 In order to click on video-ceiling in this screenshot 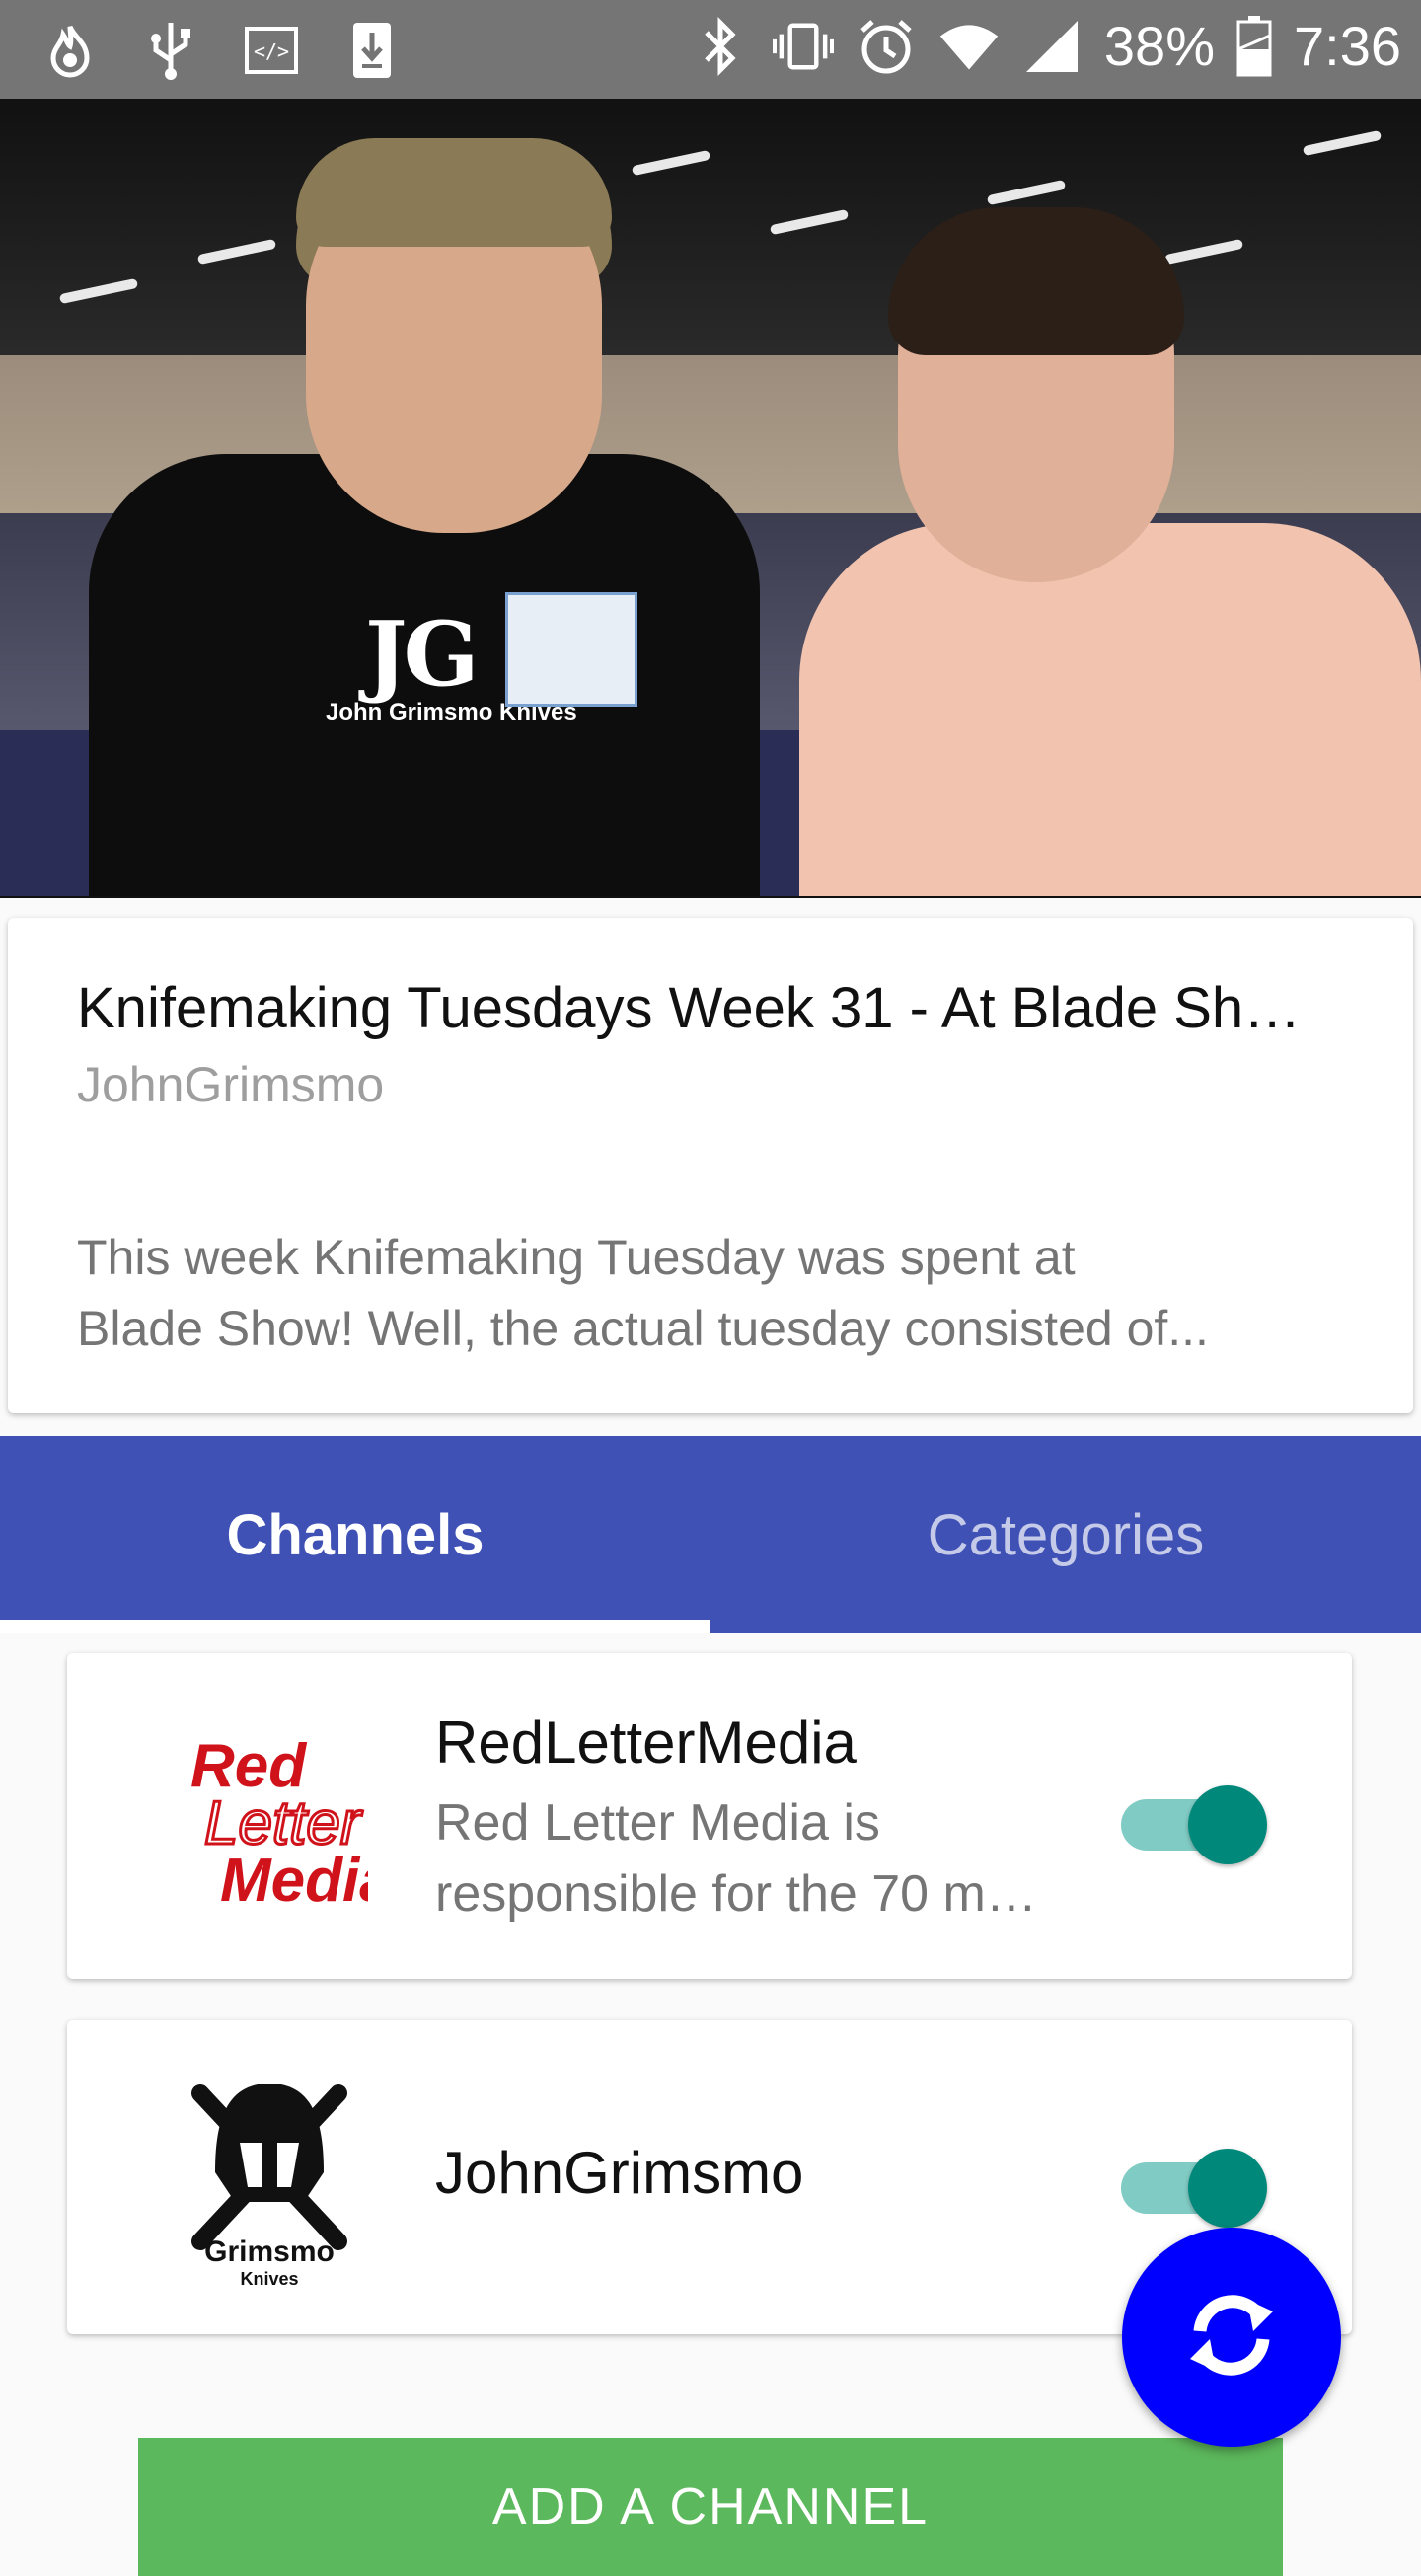, I will do `click(710, 227)`.